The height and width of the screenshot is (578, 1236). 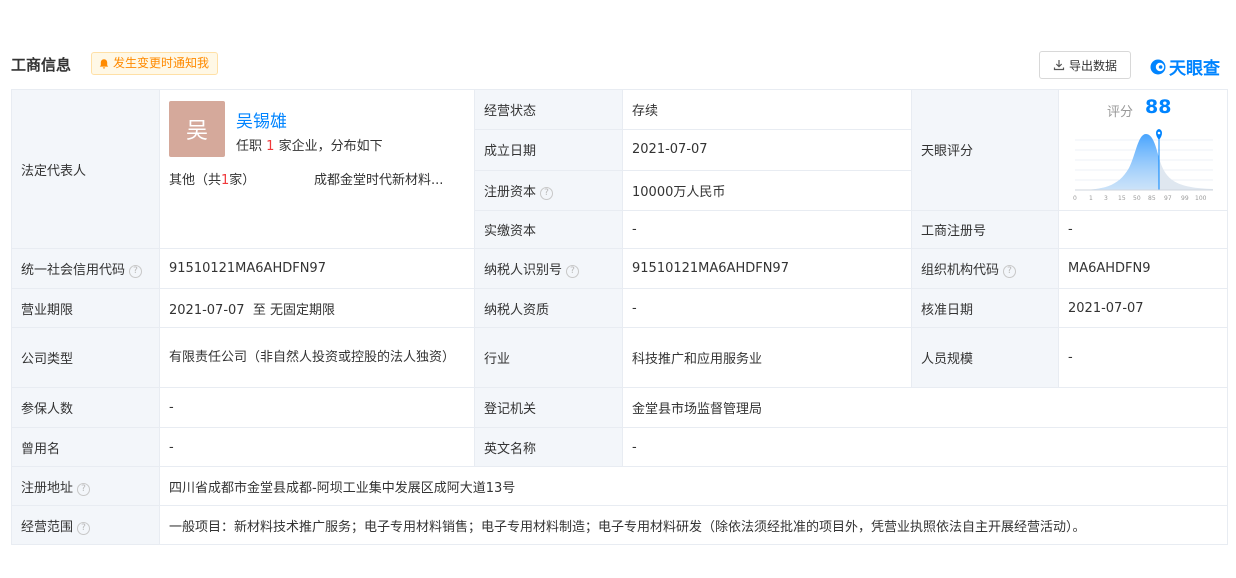 I want to click on formername-label: 曾用名, so click(x=85, y=447).